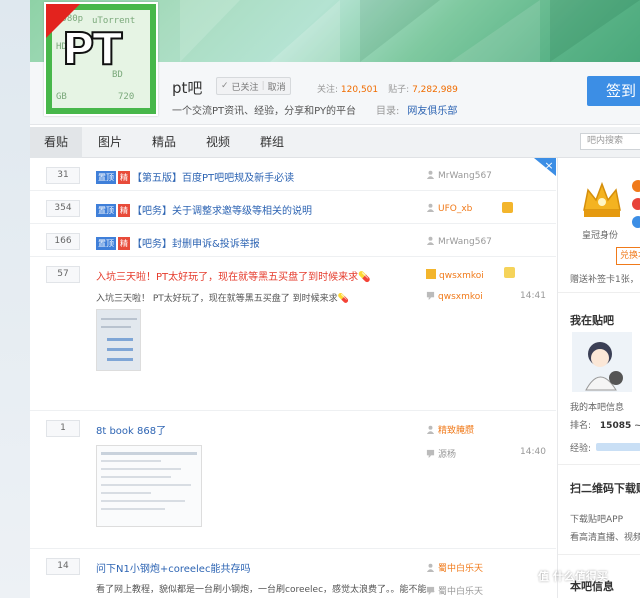  What do you see at coordinates (533, 452) in the screenshot?
I see `last-reply-time: 14:40` at bounding box center [533, 452].